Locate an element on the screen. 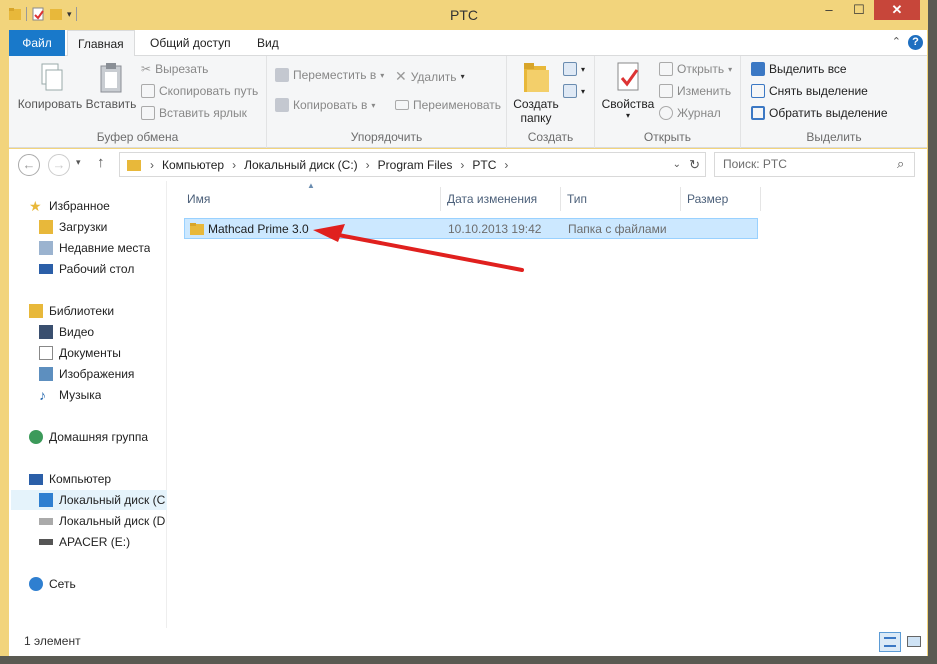  tab-view: Вид is located at coordinates (268, 43).